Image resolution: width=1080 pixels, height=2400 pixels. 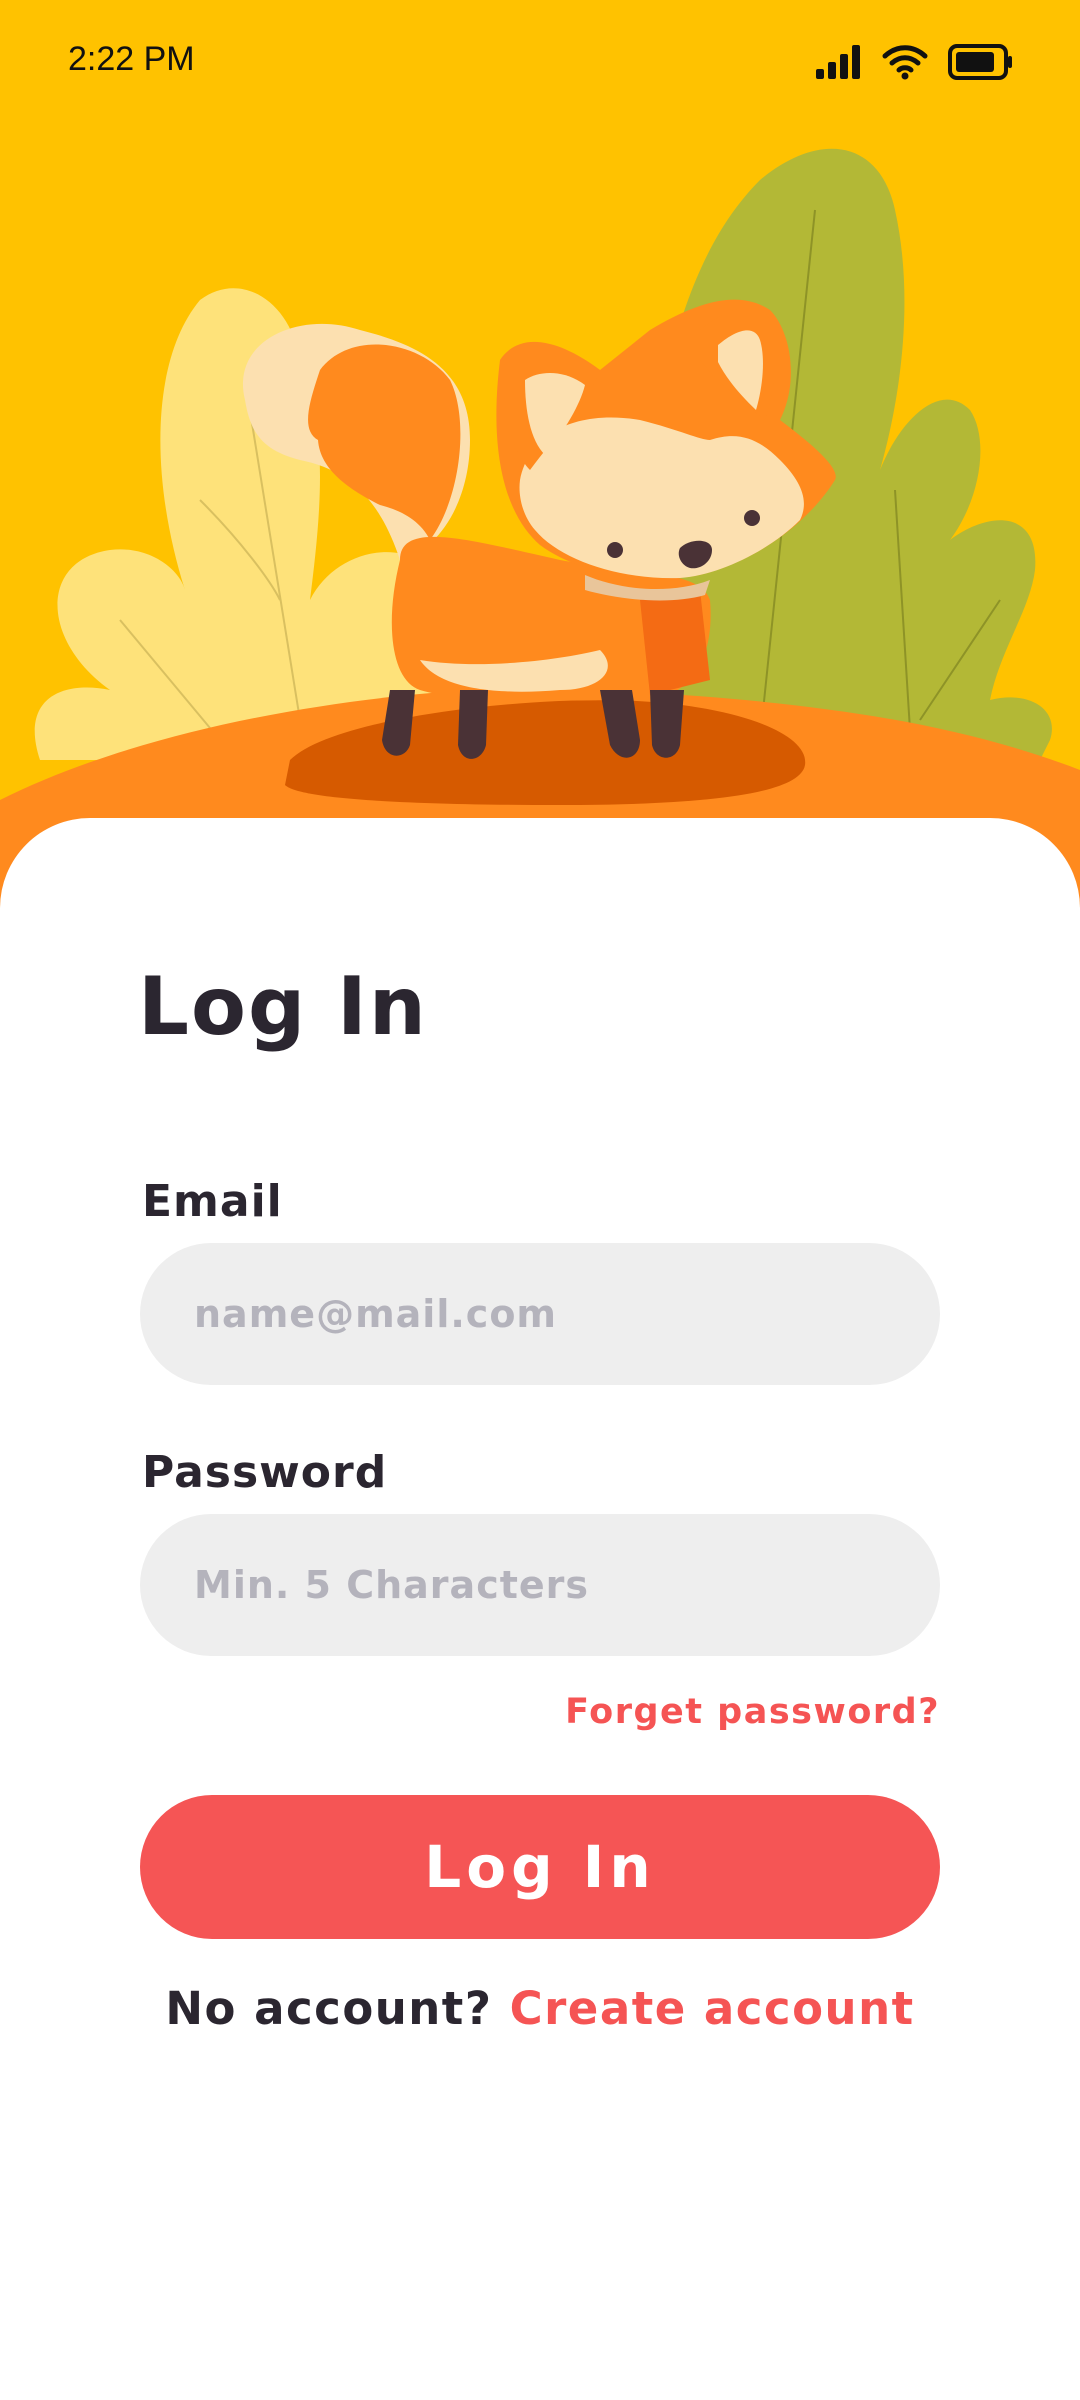 I want to click on password-label: Password, so click(x=265, y=1472).